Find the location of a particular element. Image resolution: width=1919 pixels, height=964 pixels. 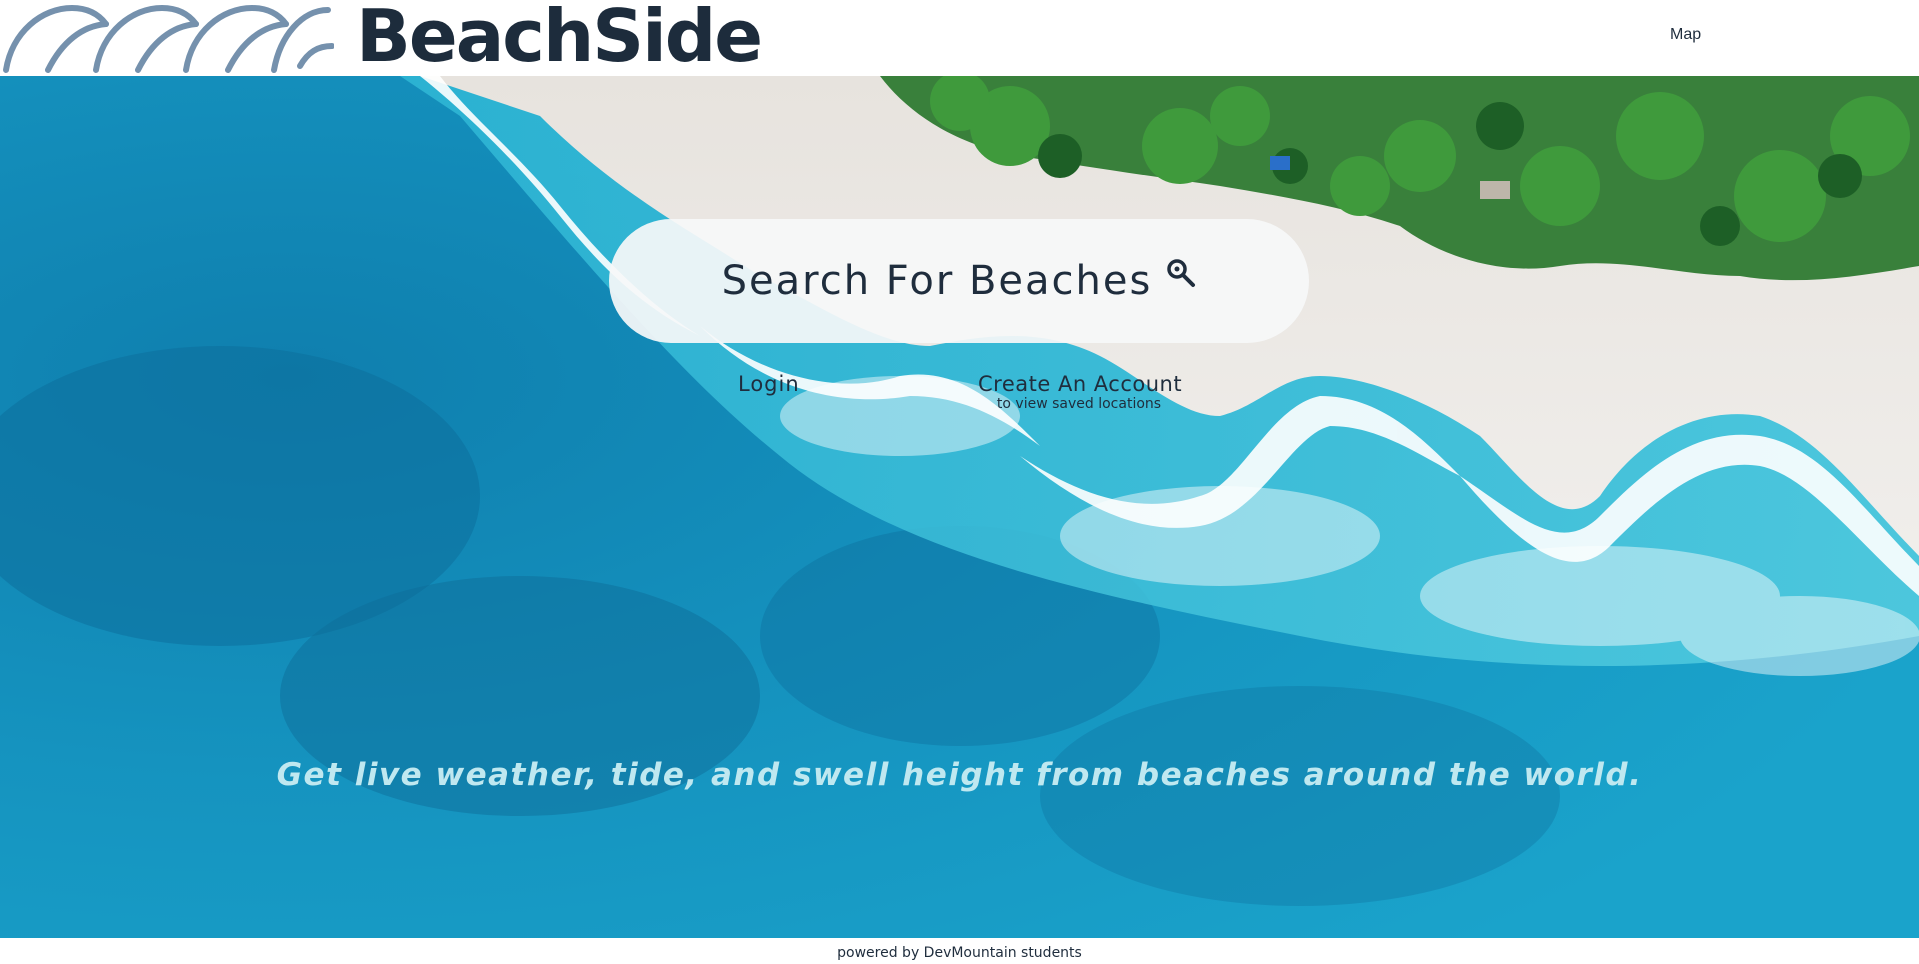

nav-link-map: Map is located at coordinates (1685, 35).